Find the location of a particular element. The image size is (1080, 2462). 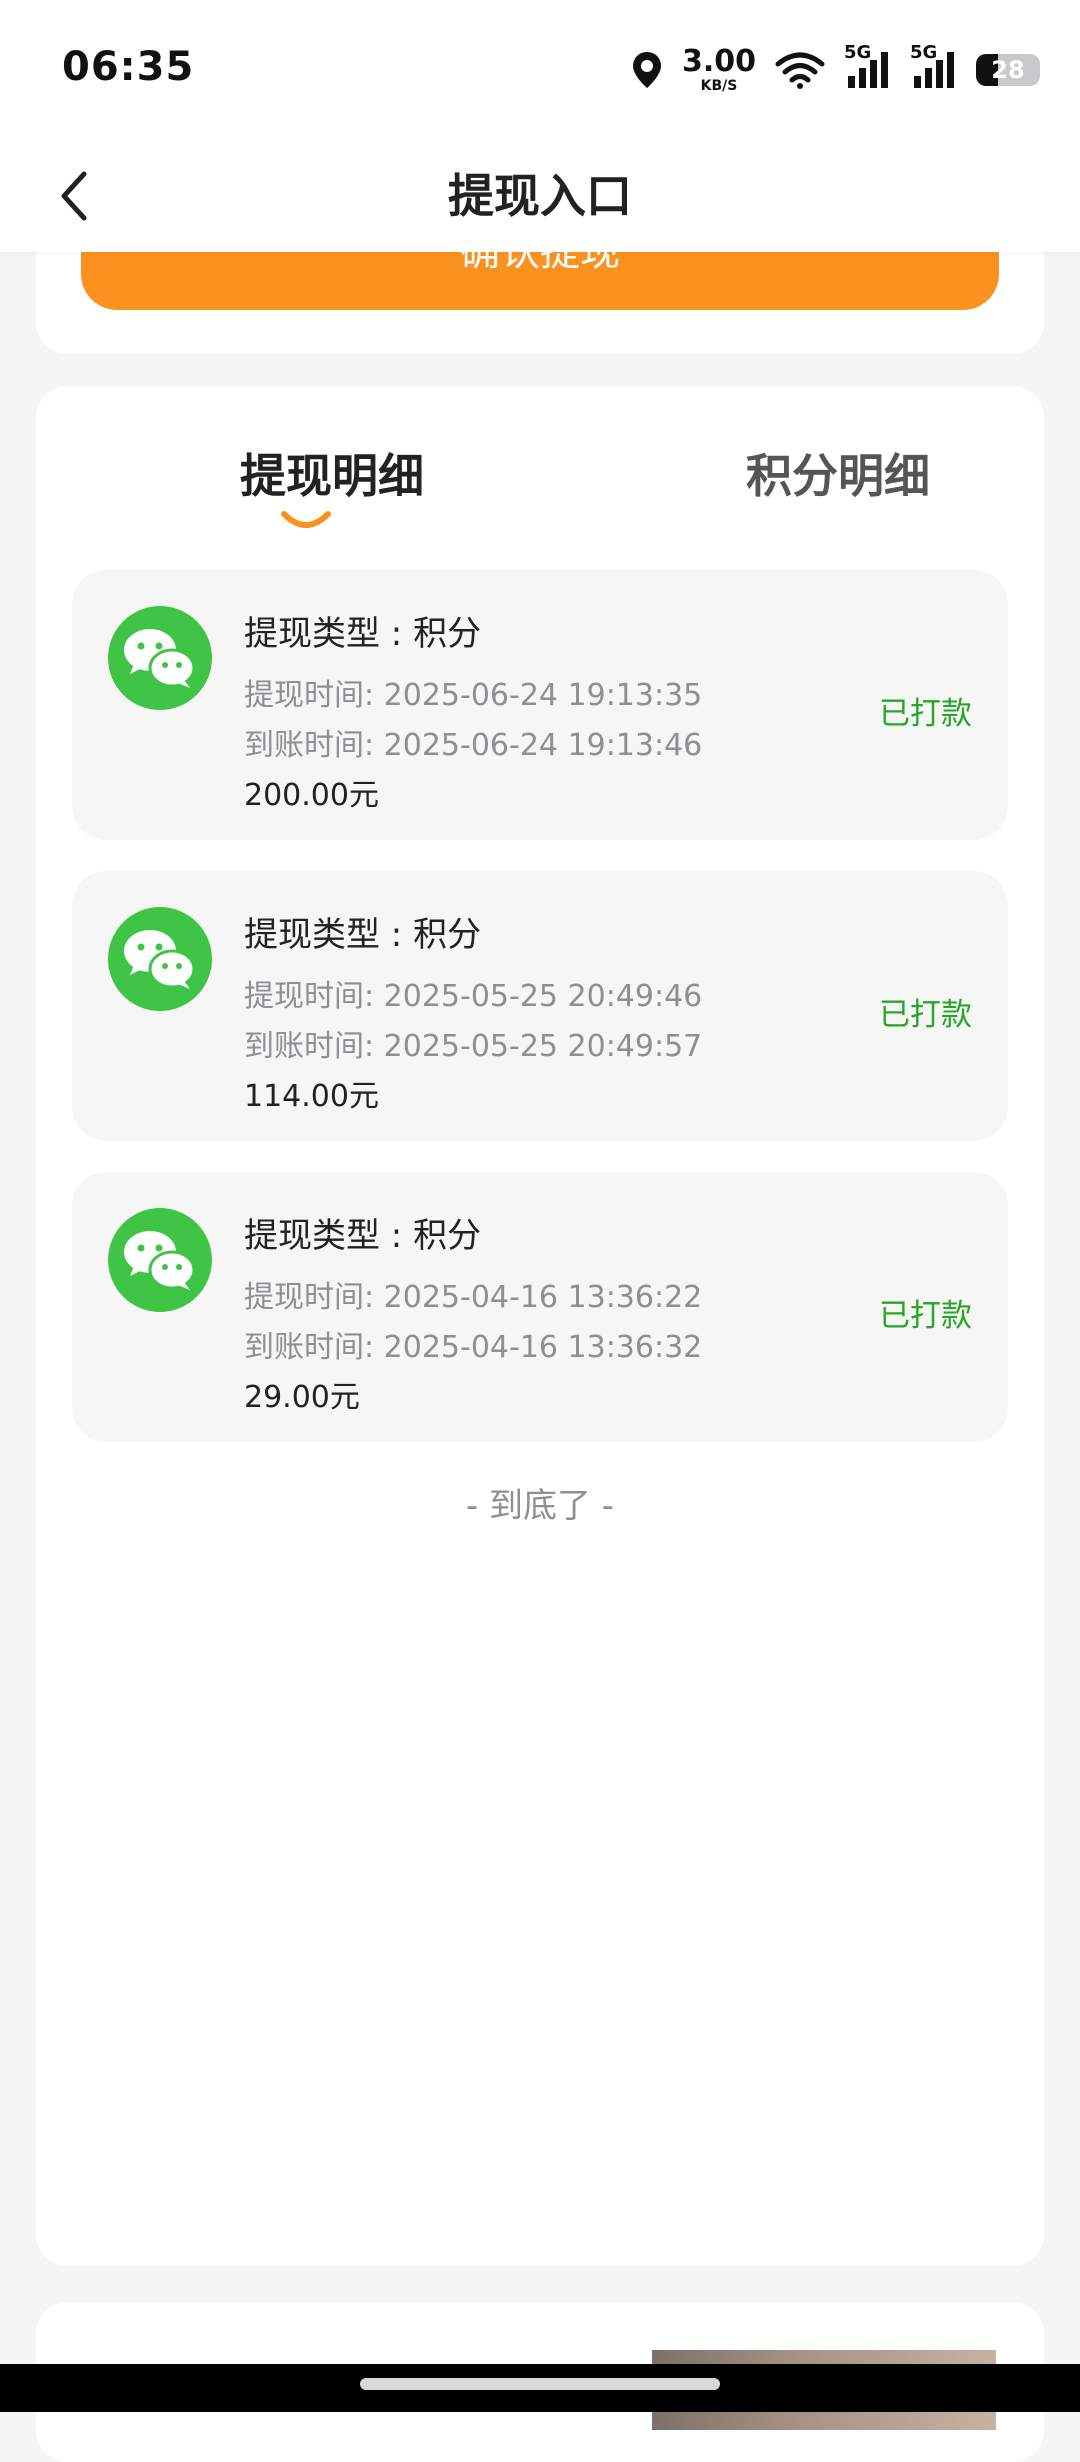

status-icons: 3.00 KB/S 5G 5G 28 is located at coordinates (835, 70).